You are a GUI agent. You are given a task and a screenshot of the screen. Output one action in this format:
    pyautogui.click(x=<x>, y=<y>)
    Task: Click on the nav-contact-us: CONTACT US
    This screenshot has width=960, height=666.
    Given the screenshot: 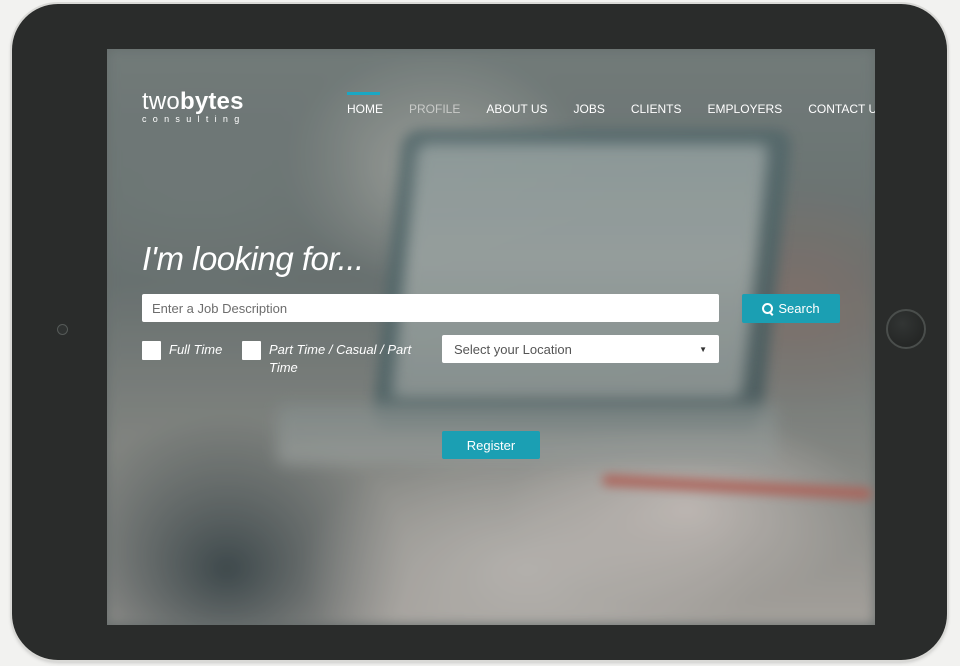 What is the action you would take?
    pyautogui.click(x=841, y=104)
    